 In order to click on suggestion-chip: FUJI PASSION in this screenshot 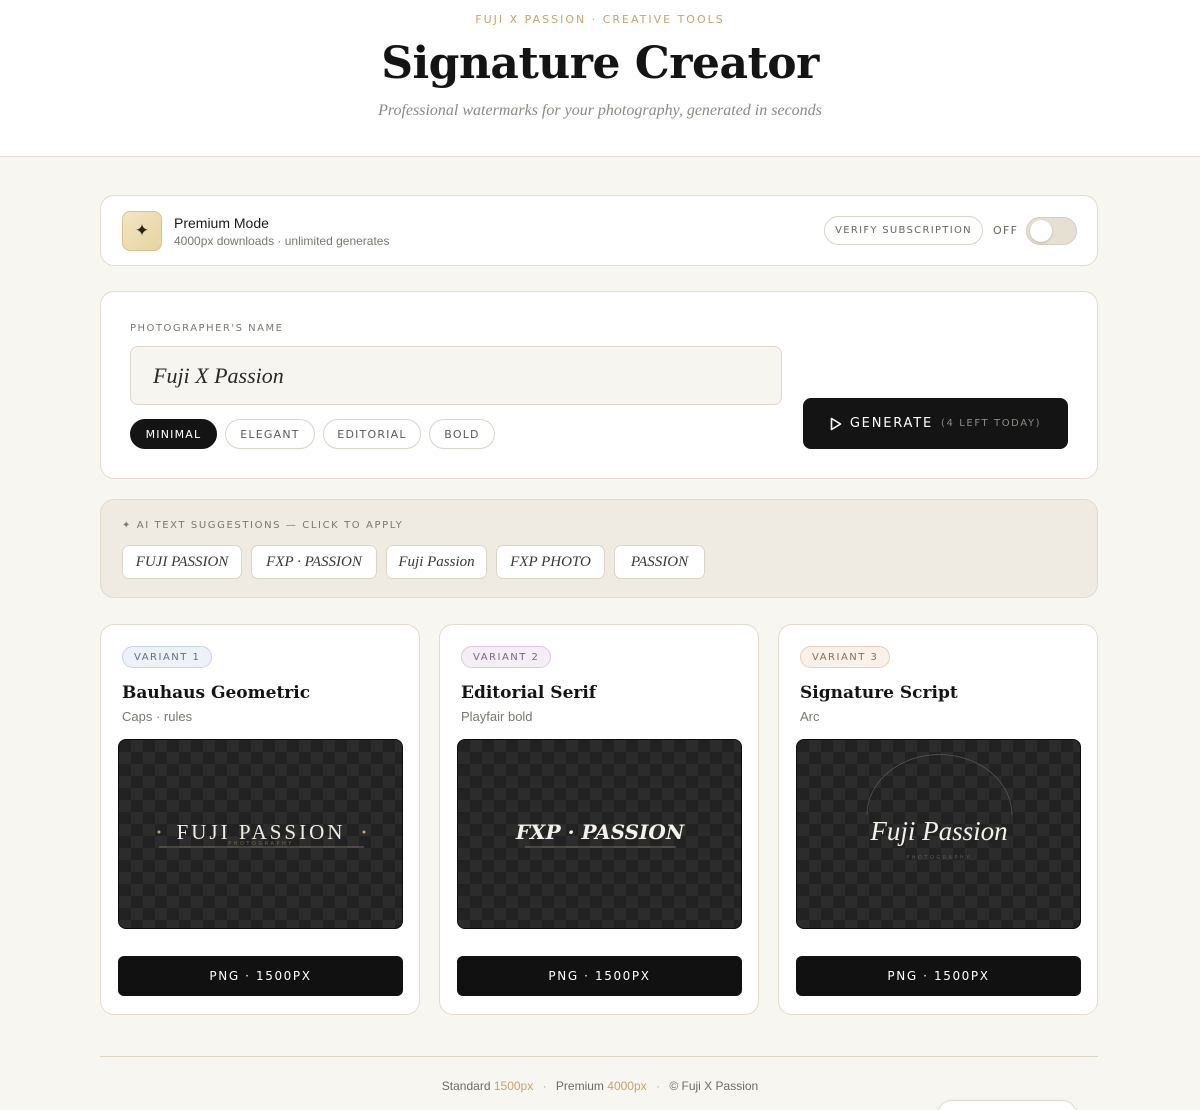, I will do `click(182, 562)`.